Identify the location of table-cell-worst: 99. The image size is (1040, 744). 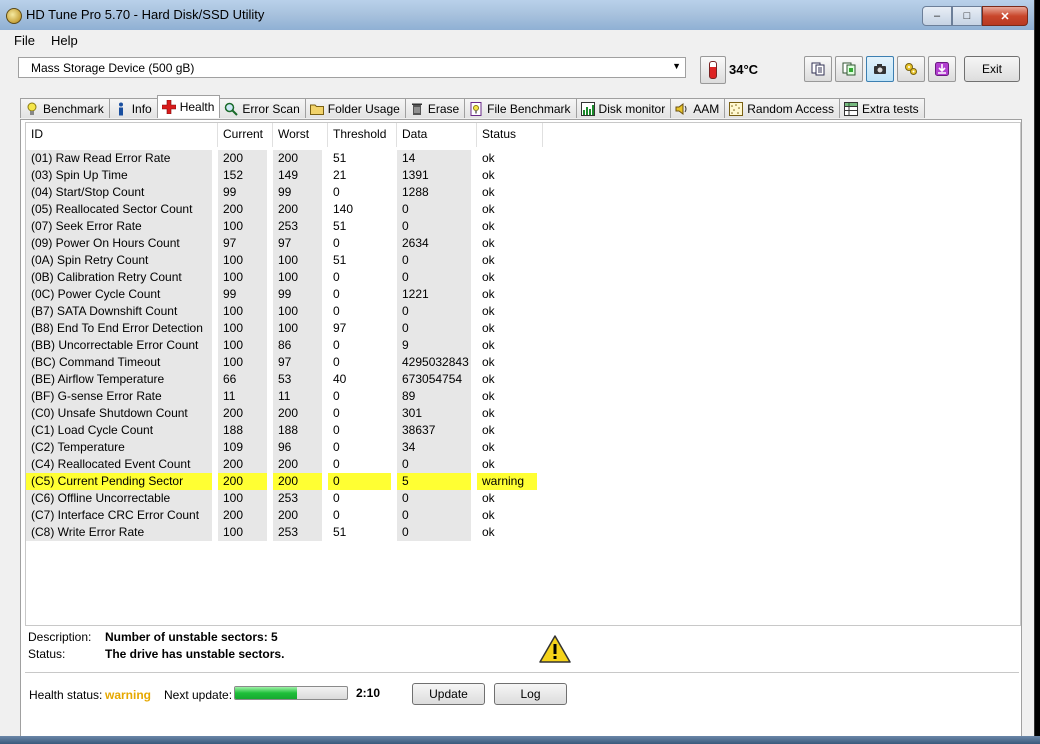
(297, 192).